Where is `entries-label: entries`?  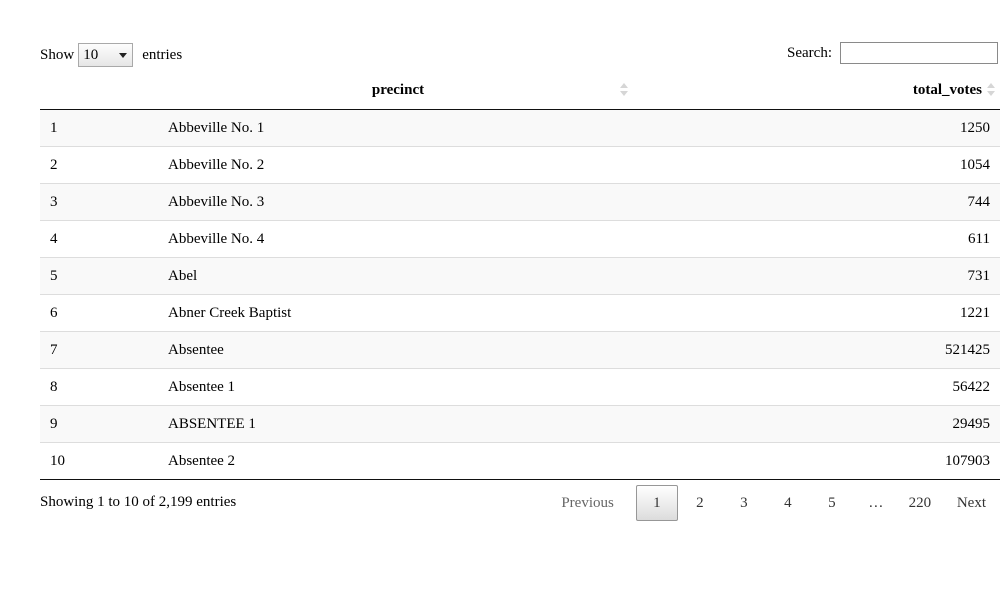 entries-label: entries is located at coordinates (162, 54).